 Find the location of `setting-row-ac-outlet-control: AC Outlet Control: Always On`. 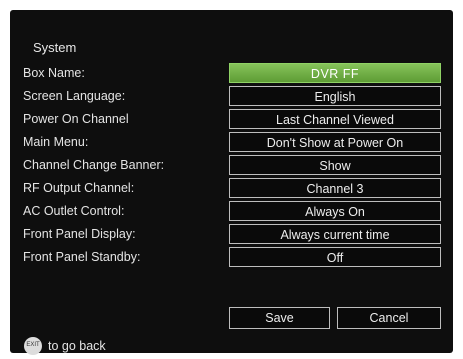

setting-row-ac-outlet-control: AC Outlet Control: Always On is located at coordinates (231, 212).